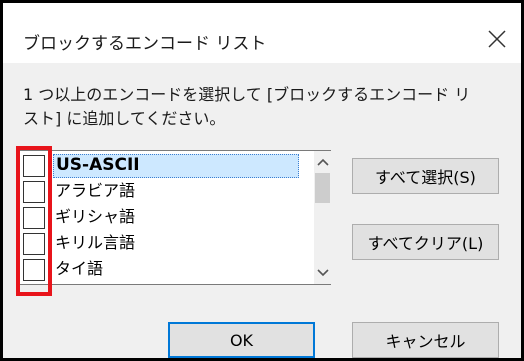 Image resolution: width=524 pixels, height=361 pixels. Describe the element at coordinates (166, 269) in the screenshot. I see `list-item-thai: タイ語` at that location.